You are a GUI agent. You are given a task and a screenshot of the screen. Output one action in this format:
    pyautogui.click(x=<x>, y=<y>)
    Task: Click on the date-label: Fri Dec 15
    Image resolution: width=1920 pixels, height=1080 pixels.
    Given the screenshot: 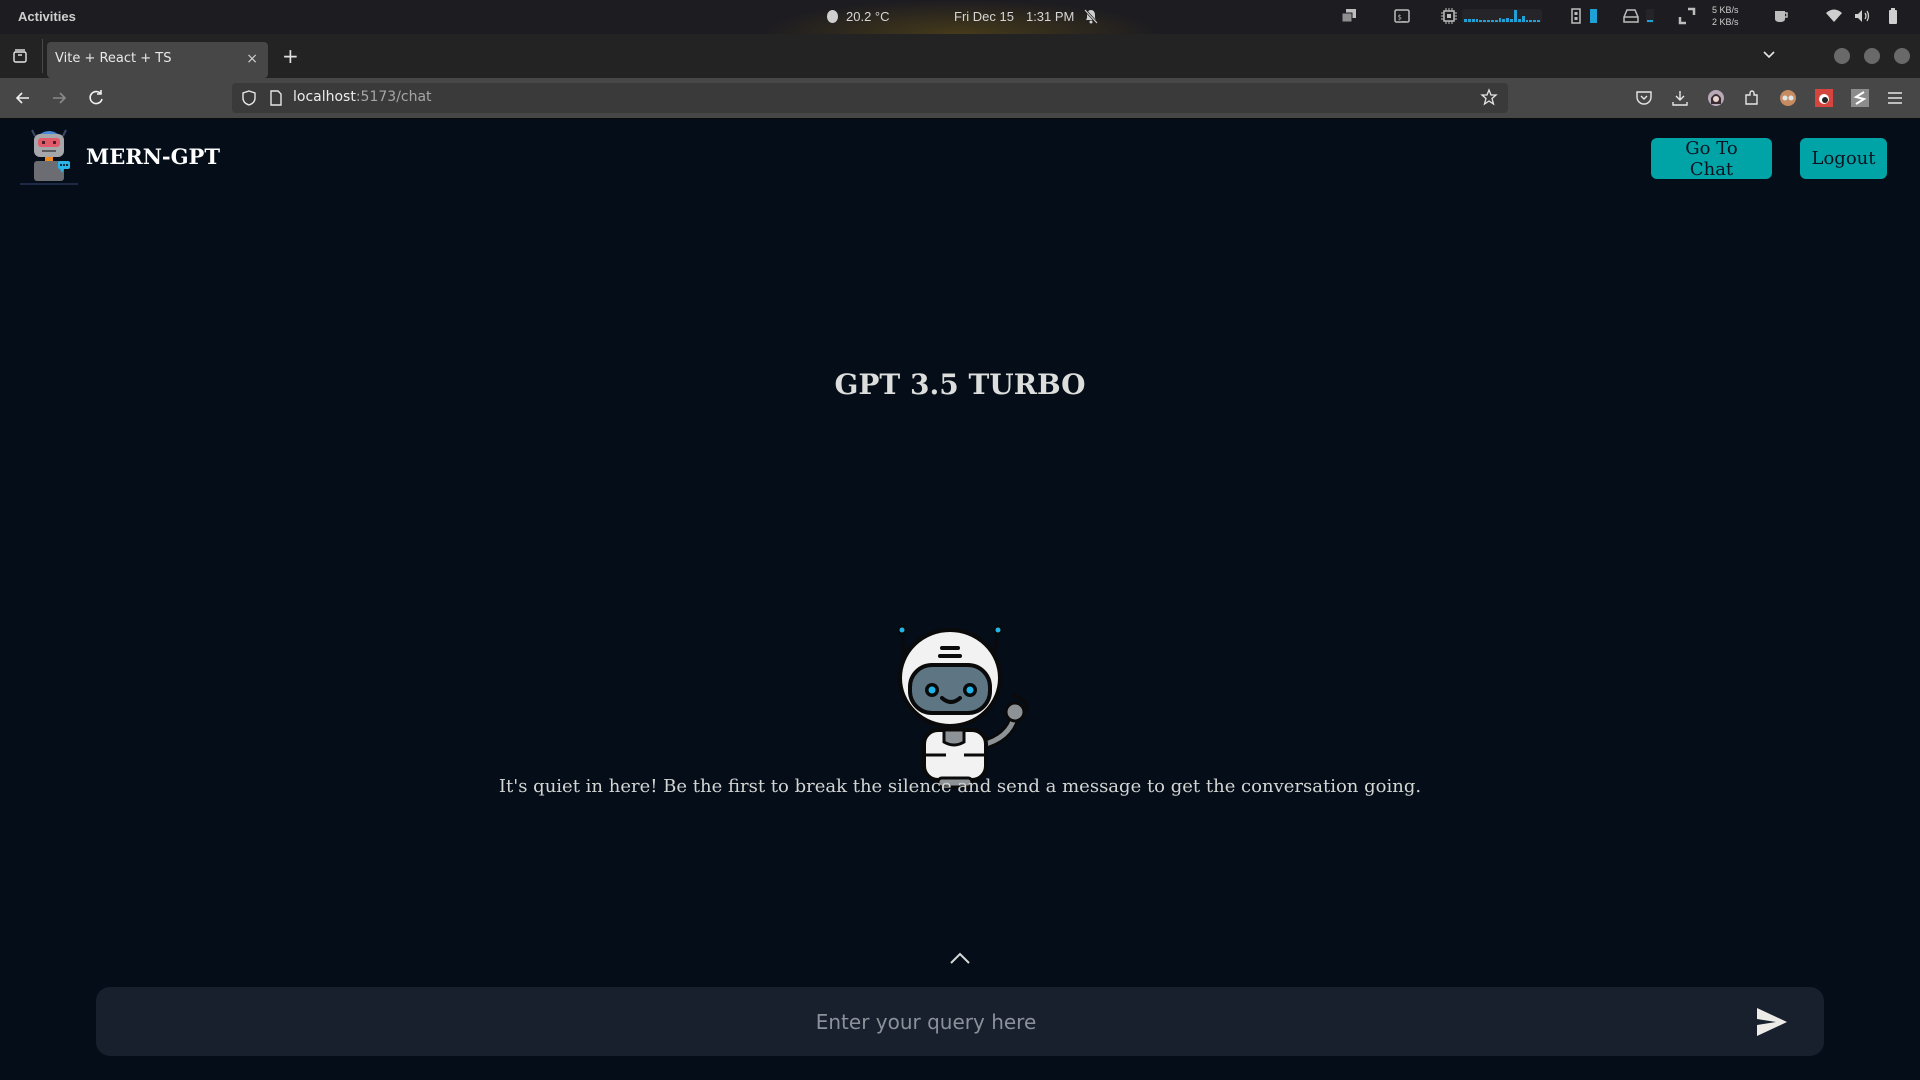 What is the action you would take?
    pyautogui.click(x=984, y=16)
    